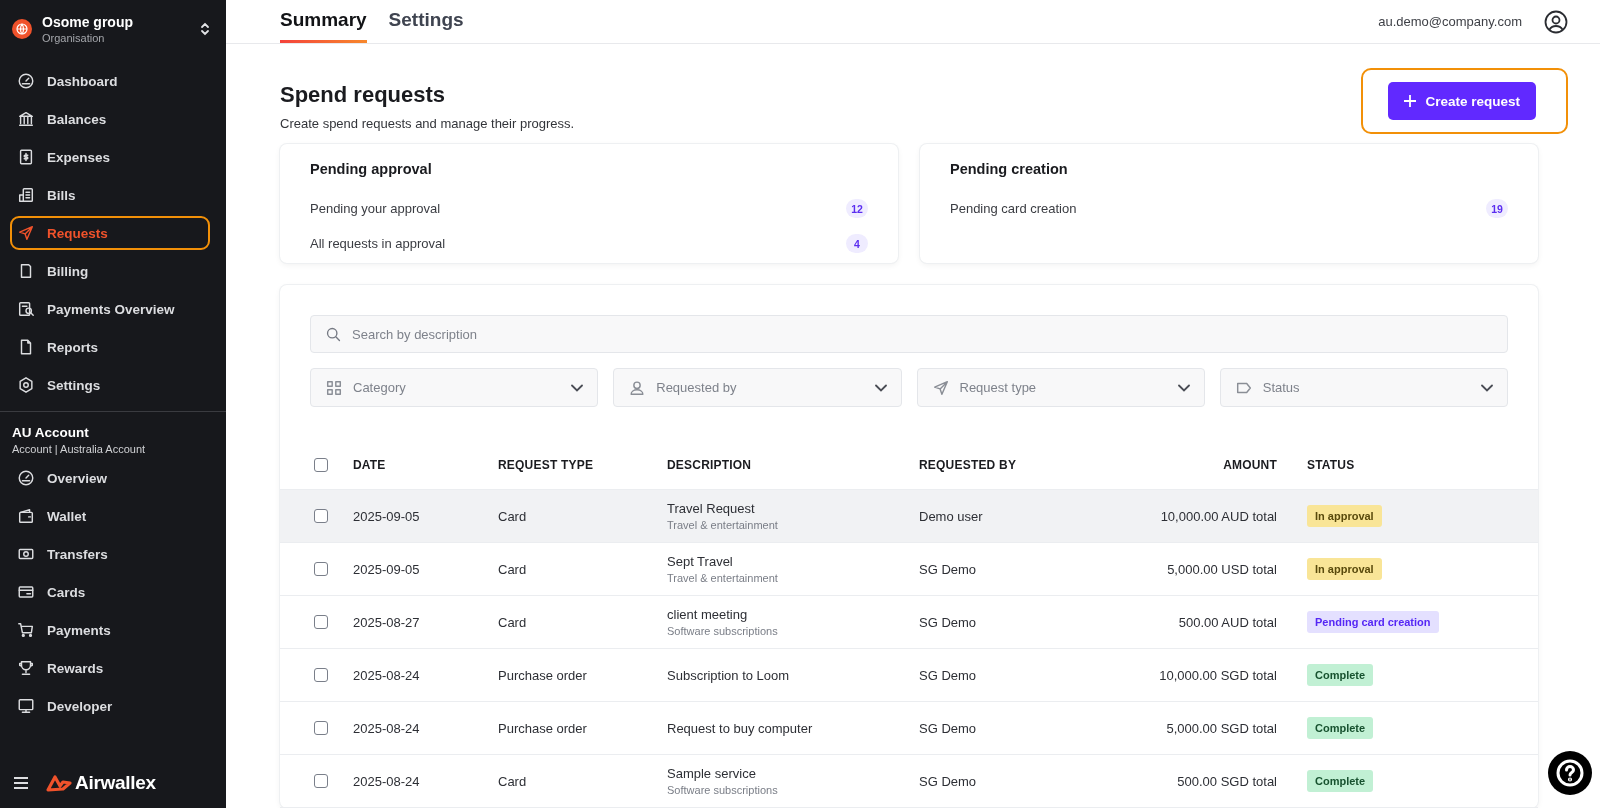  Describe the element at coordinates (26, 706) in the screenshot. I see `monitor-icon` at that location.